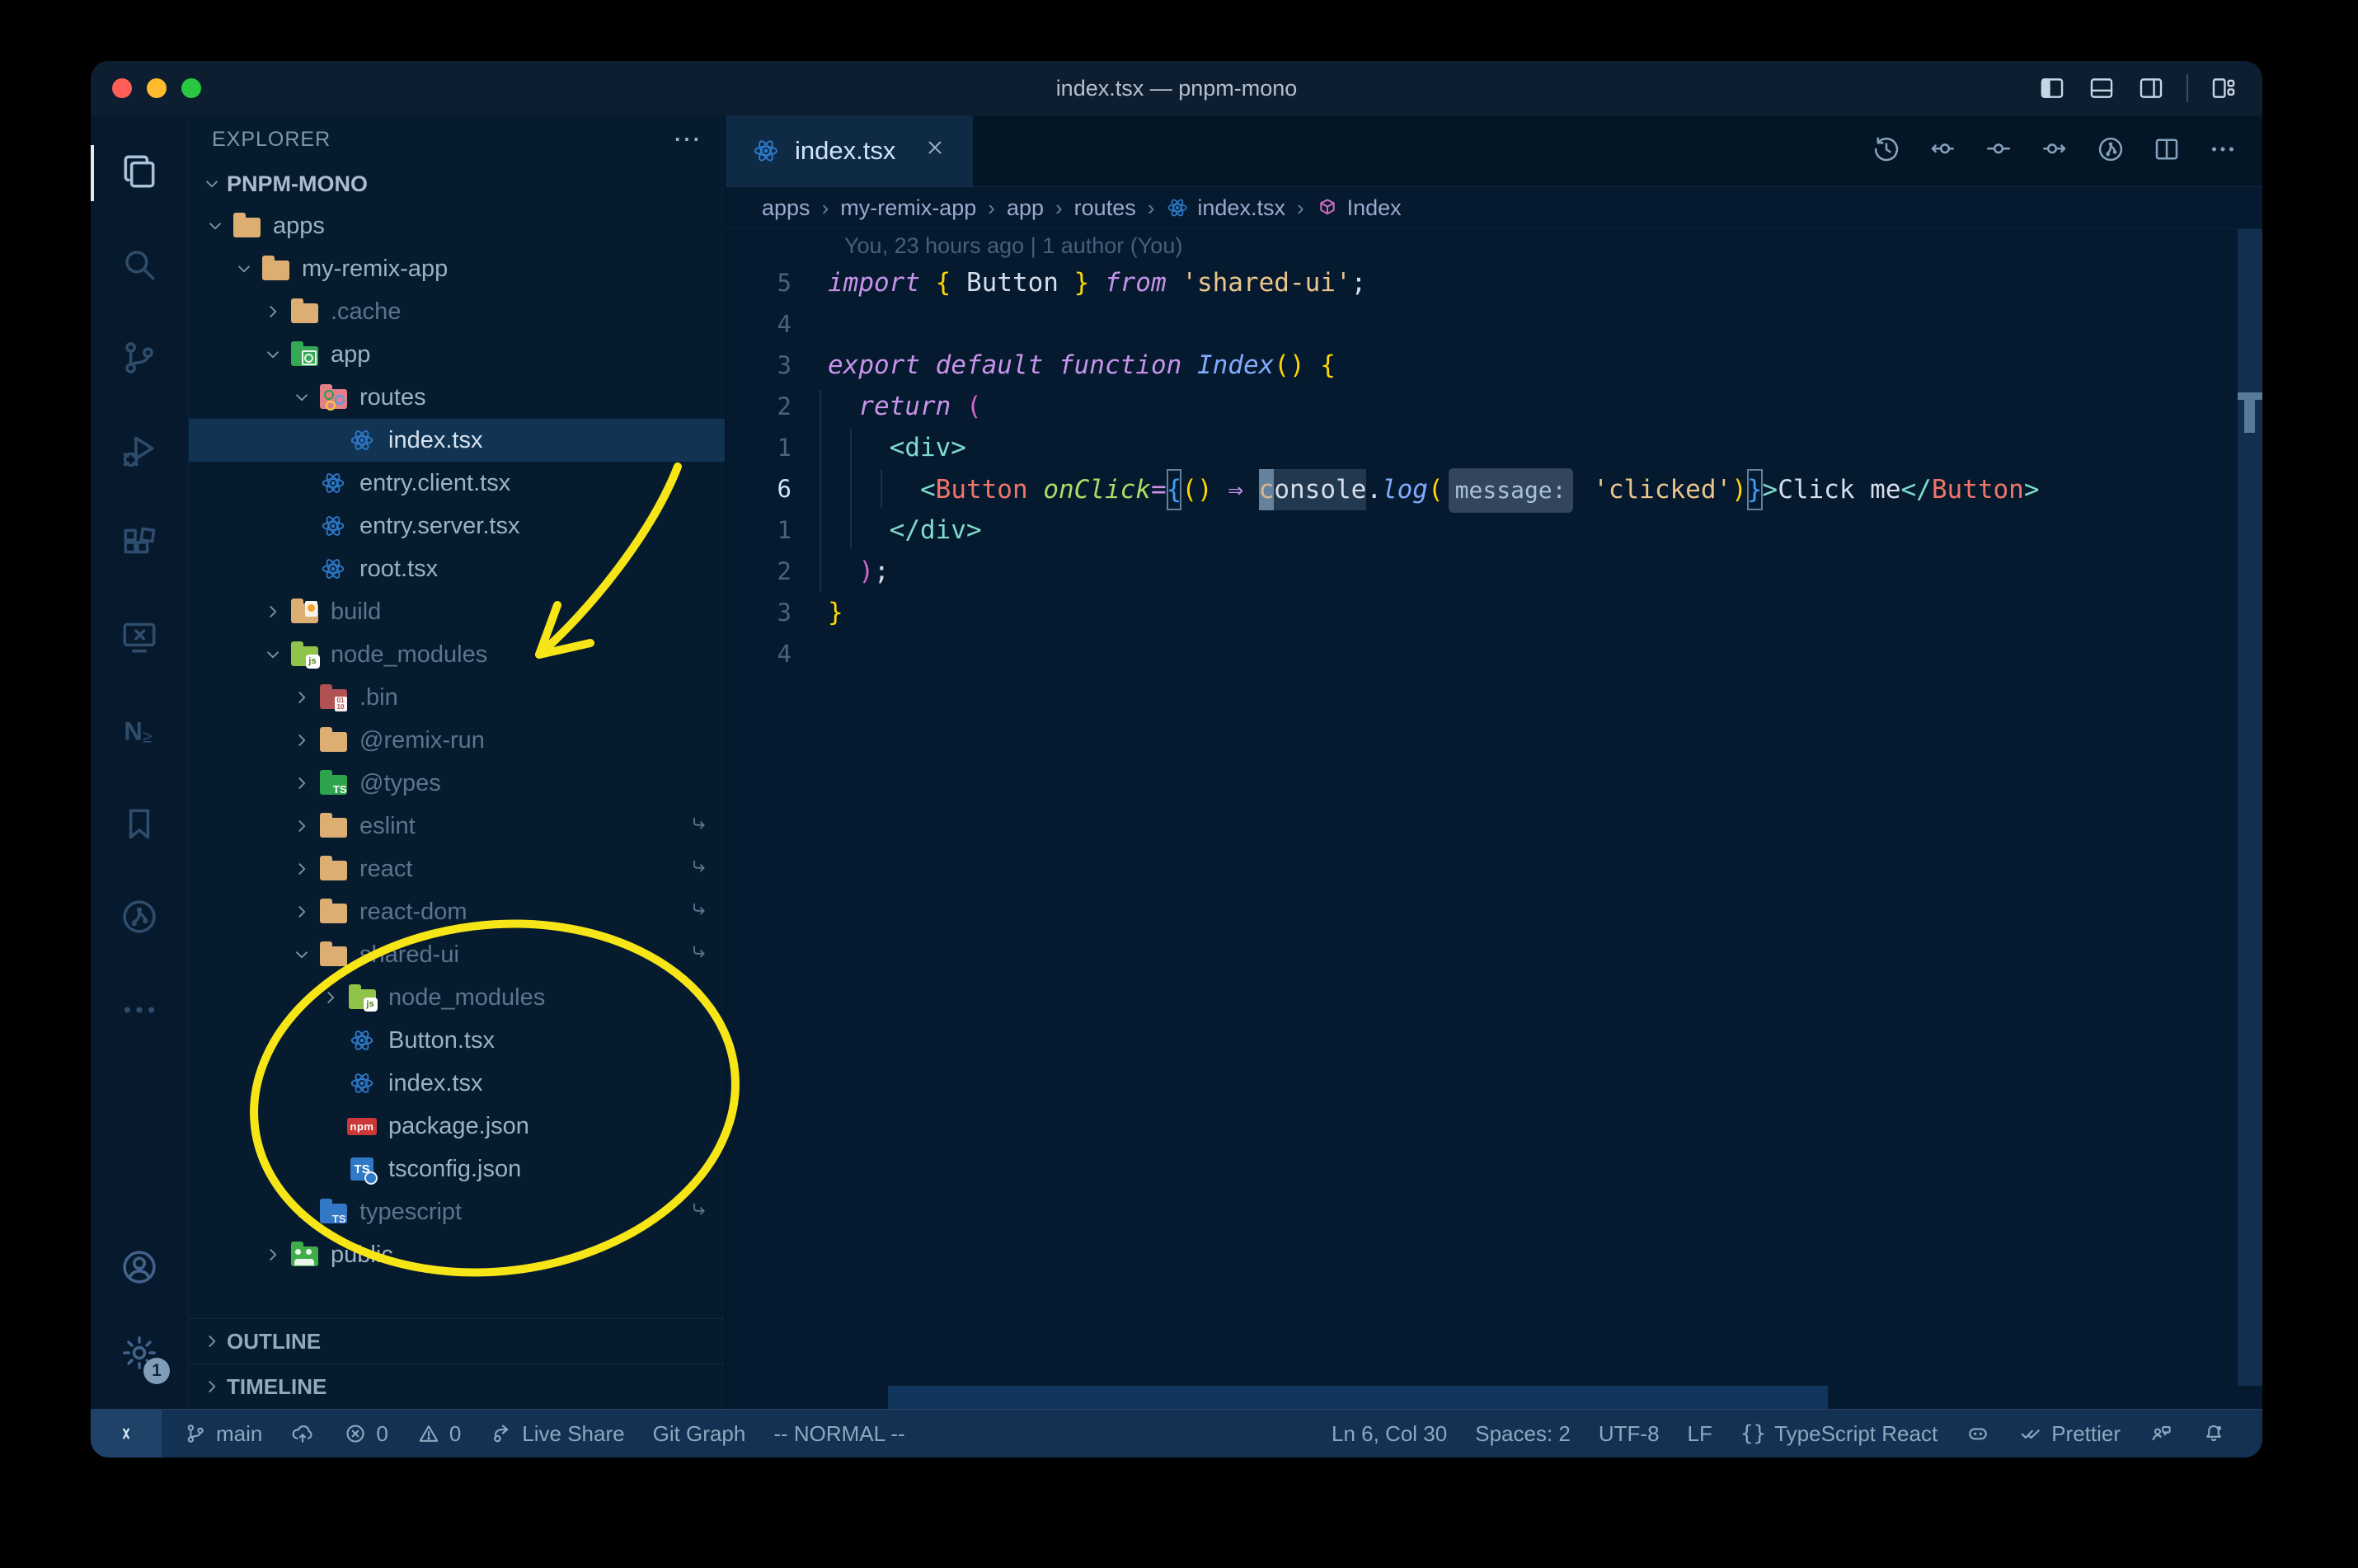 This screenshot has width=2358, height=1568. What do you see at coordinates (457, 1126) in the screenshot?
I see `tree-item-package.json: npm package.json` at bounding box center [457, 1126].